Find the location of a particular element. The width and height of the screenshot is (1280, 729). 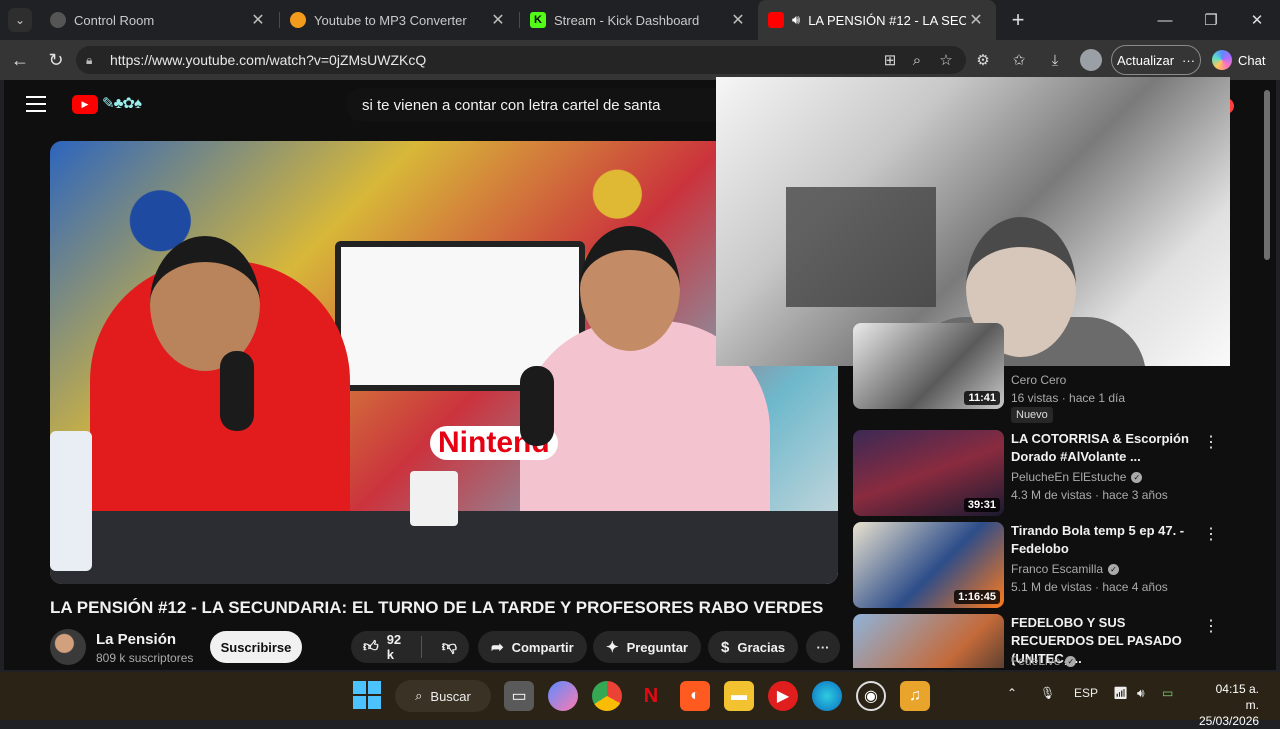

obs-icon: ◉ is located at coordinates (871, 696).